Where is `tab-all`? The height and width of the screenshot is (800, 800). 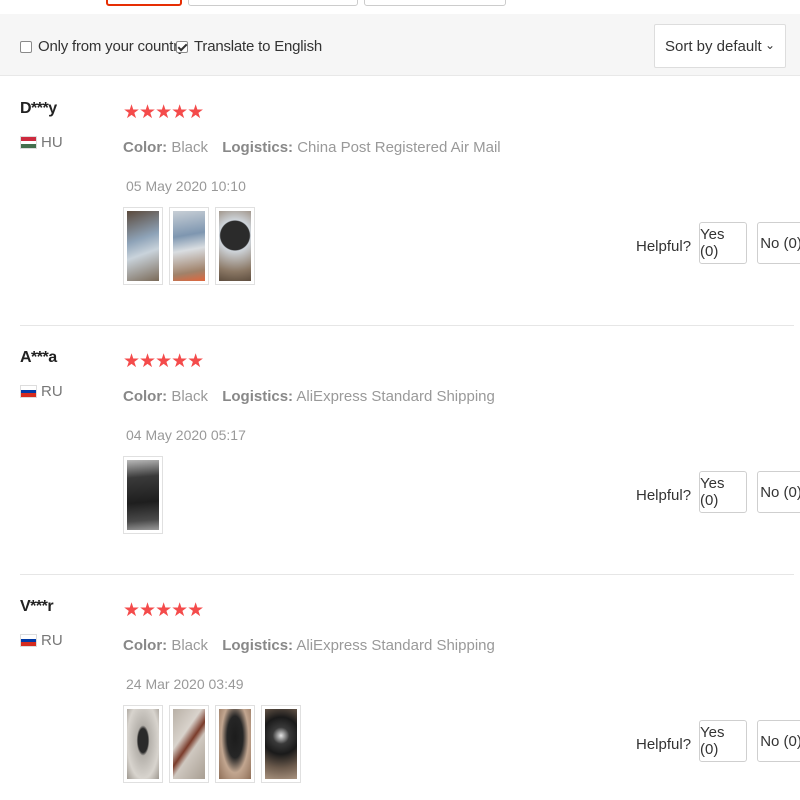
tab-all is located at coordinates (144, 3).